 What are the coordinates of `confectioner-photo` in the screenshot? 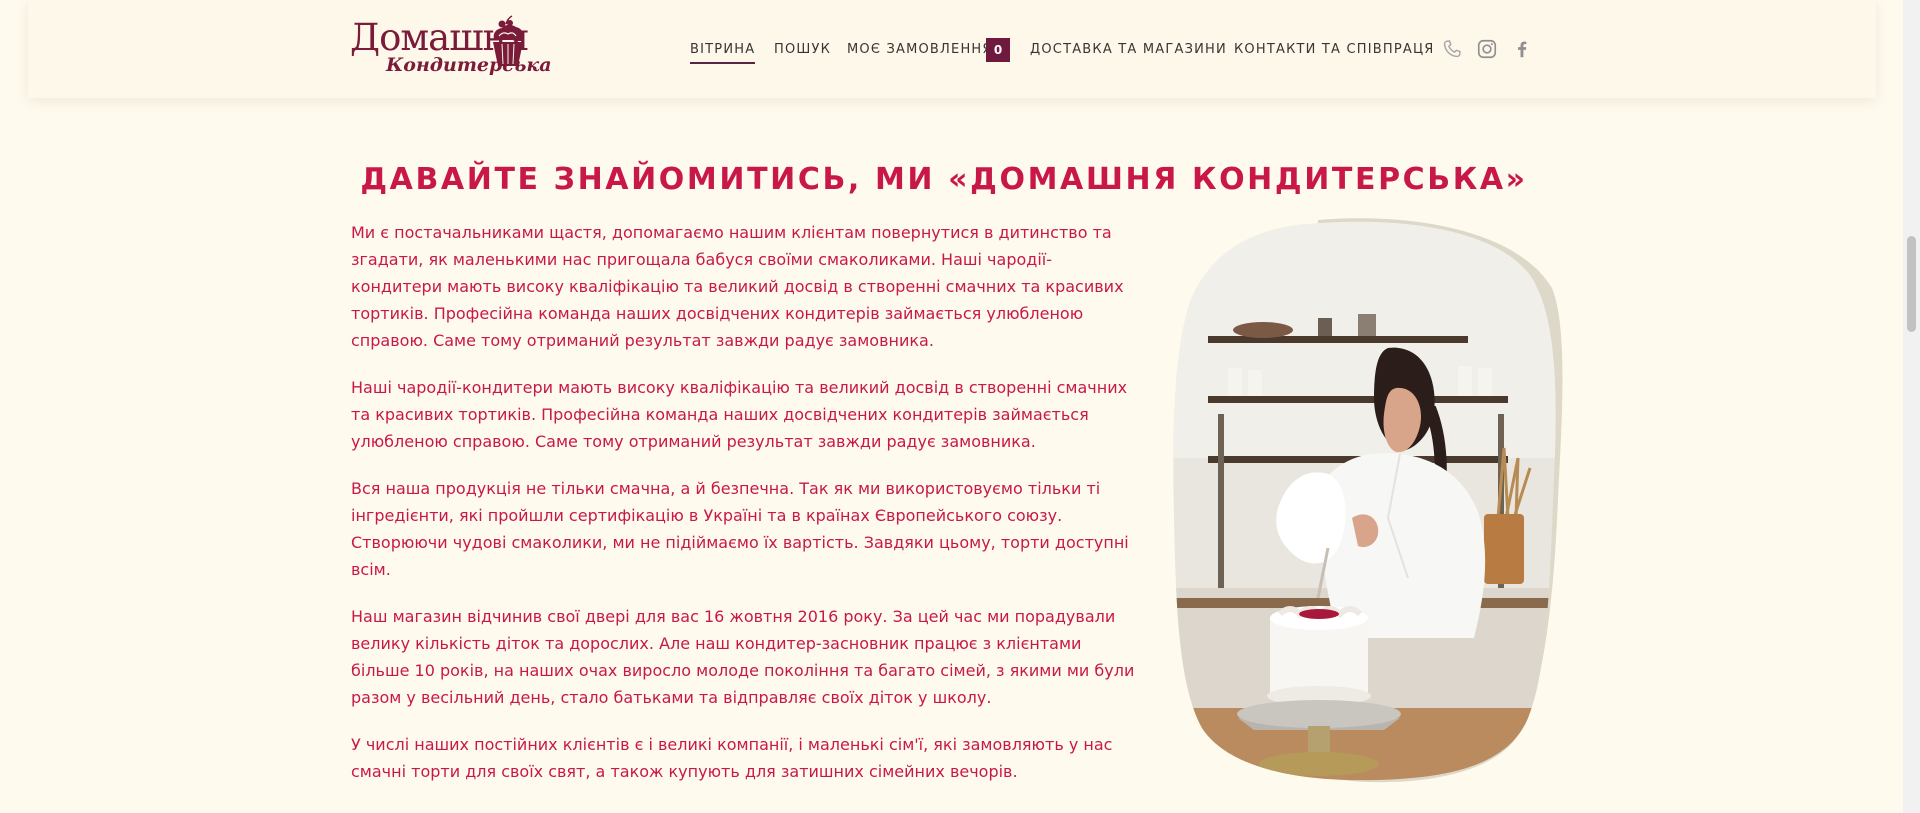 It's located at (1368, 500).